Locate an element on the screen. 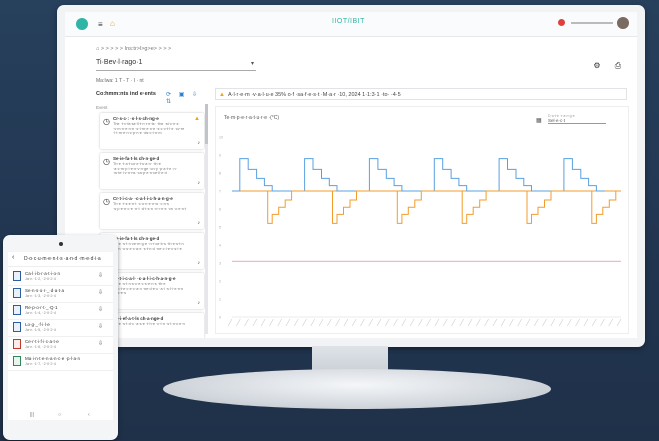 This screenshot has width=659, height=441. home-button-icon: ○ is located at coordinates (59, 415).